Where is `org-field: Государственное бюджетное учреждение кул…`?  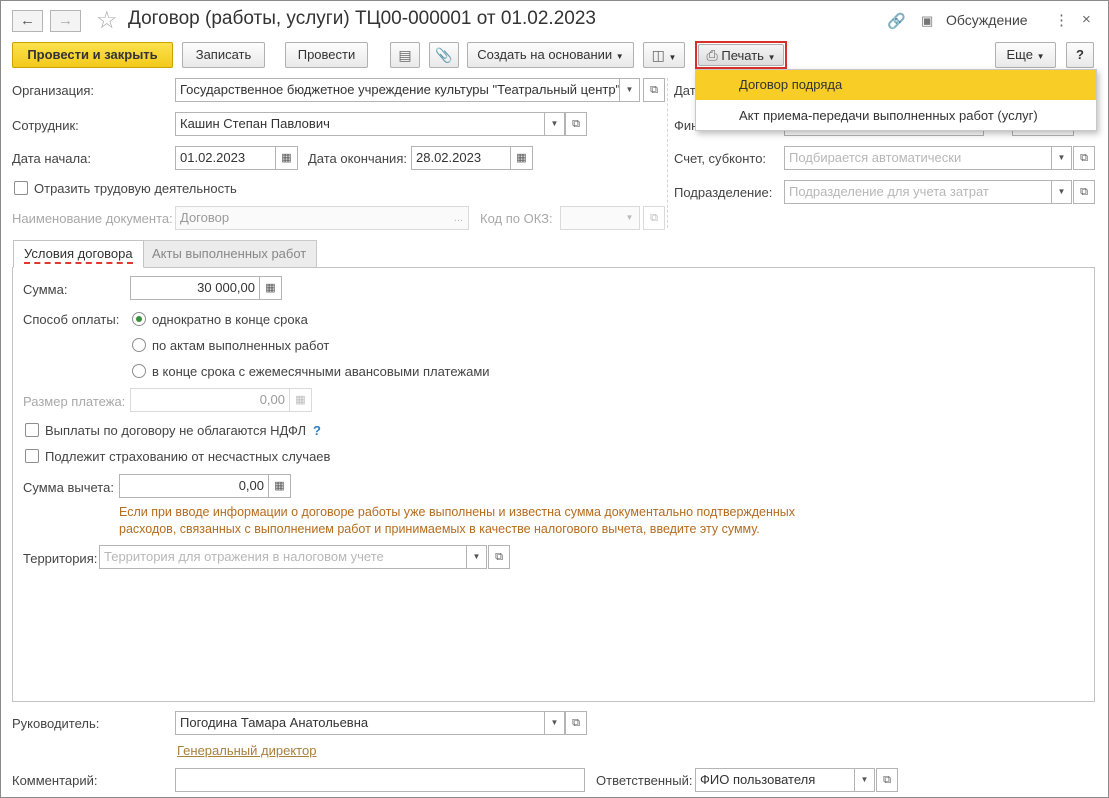
org-field: Государственное бюджетное учреждение кул… is located at coordinates (397, 90).